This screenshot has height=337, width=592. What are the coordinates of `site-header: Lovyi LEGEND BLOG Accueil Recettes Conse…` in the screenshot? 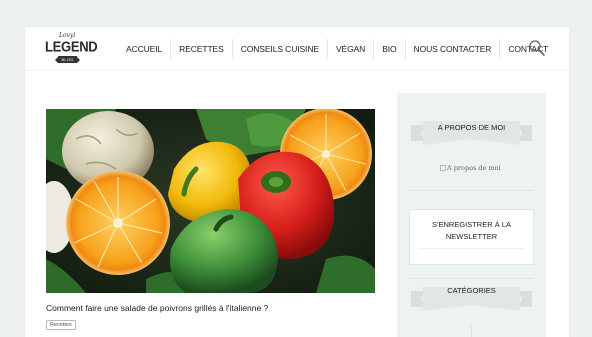 It's located at (297, 48).